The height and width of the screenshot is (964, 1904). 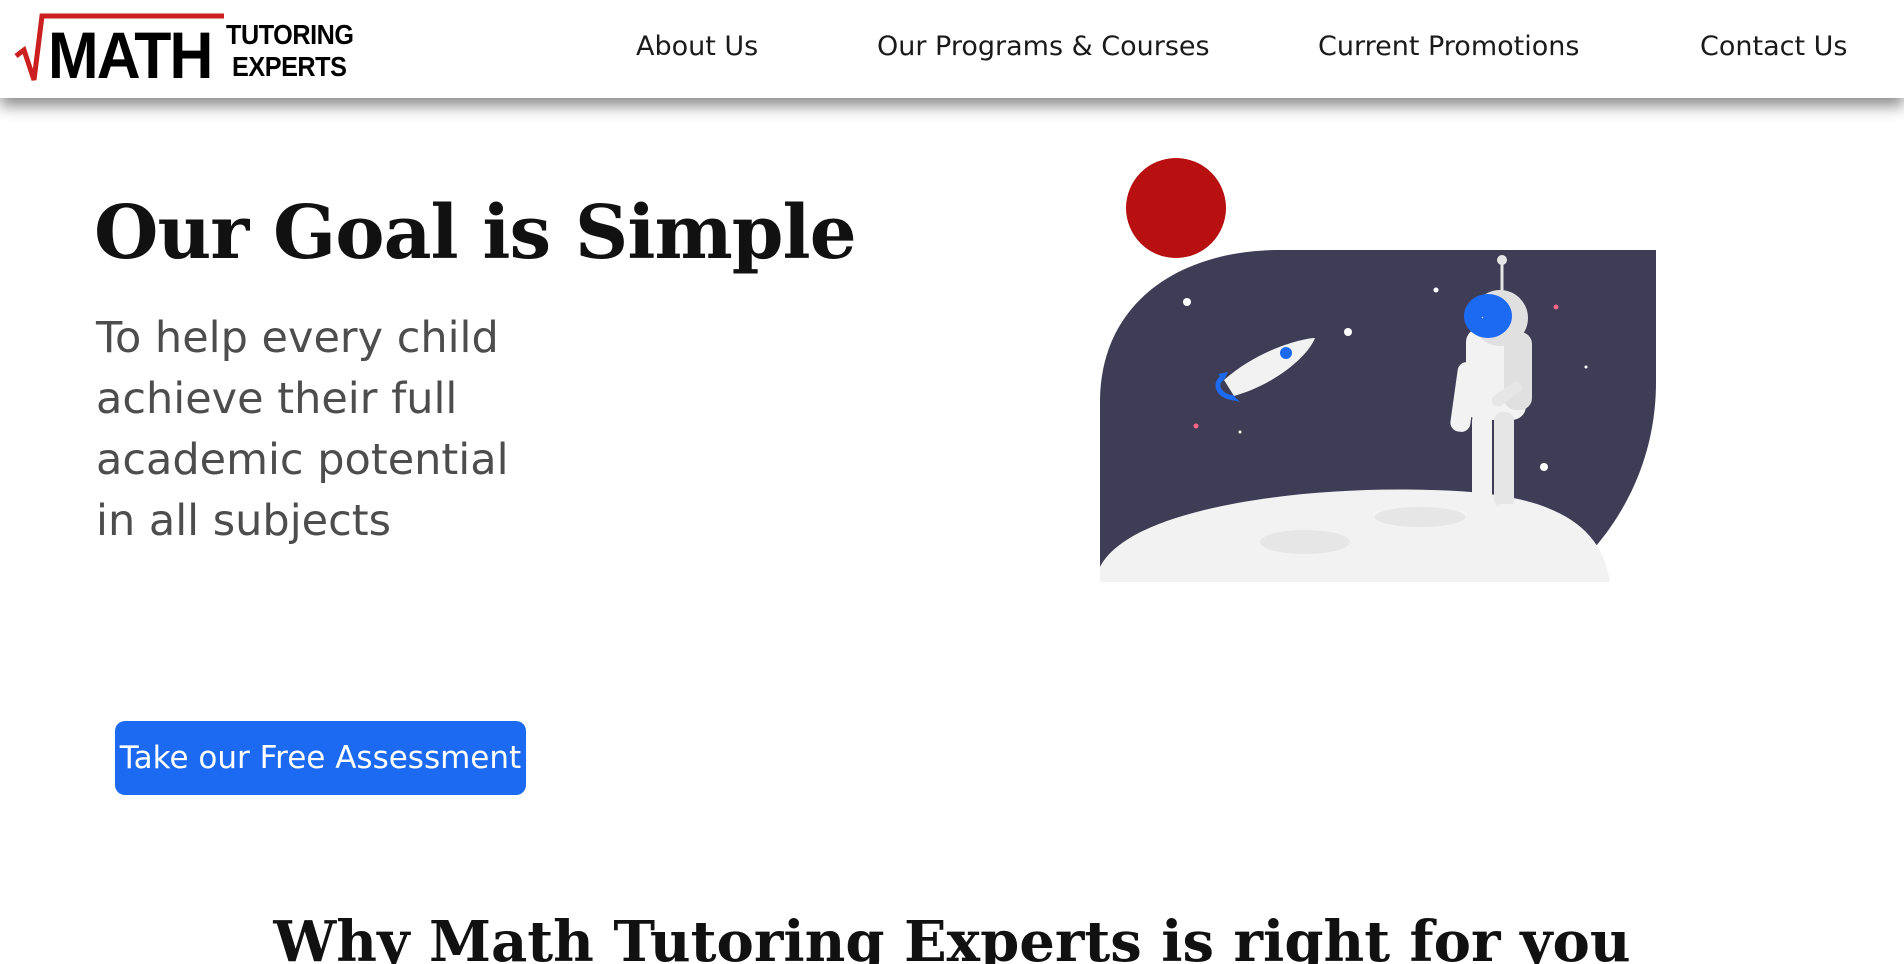 I want to click on hero-subtitle-line: To help every child, so click(x=297, y=338).